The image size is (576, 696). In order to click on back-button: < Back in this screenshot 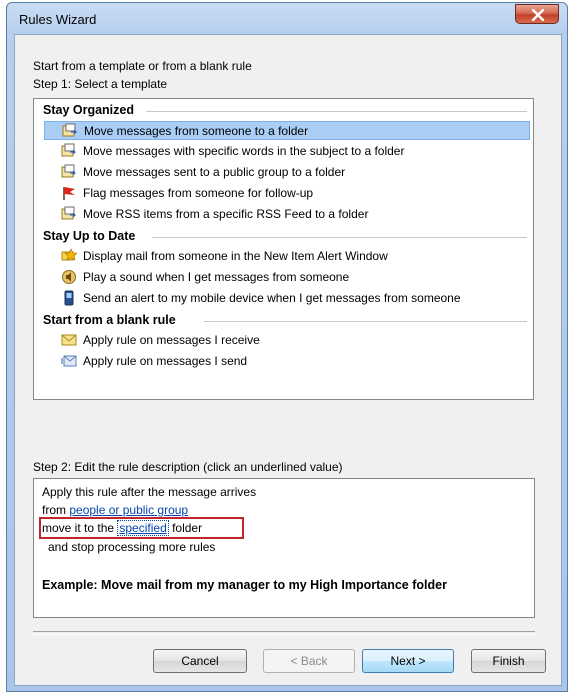, I will do `click(309, 661)`.